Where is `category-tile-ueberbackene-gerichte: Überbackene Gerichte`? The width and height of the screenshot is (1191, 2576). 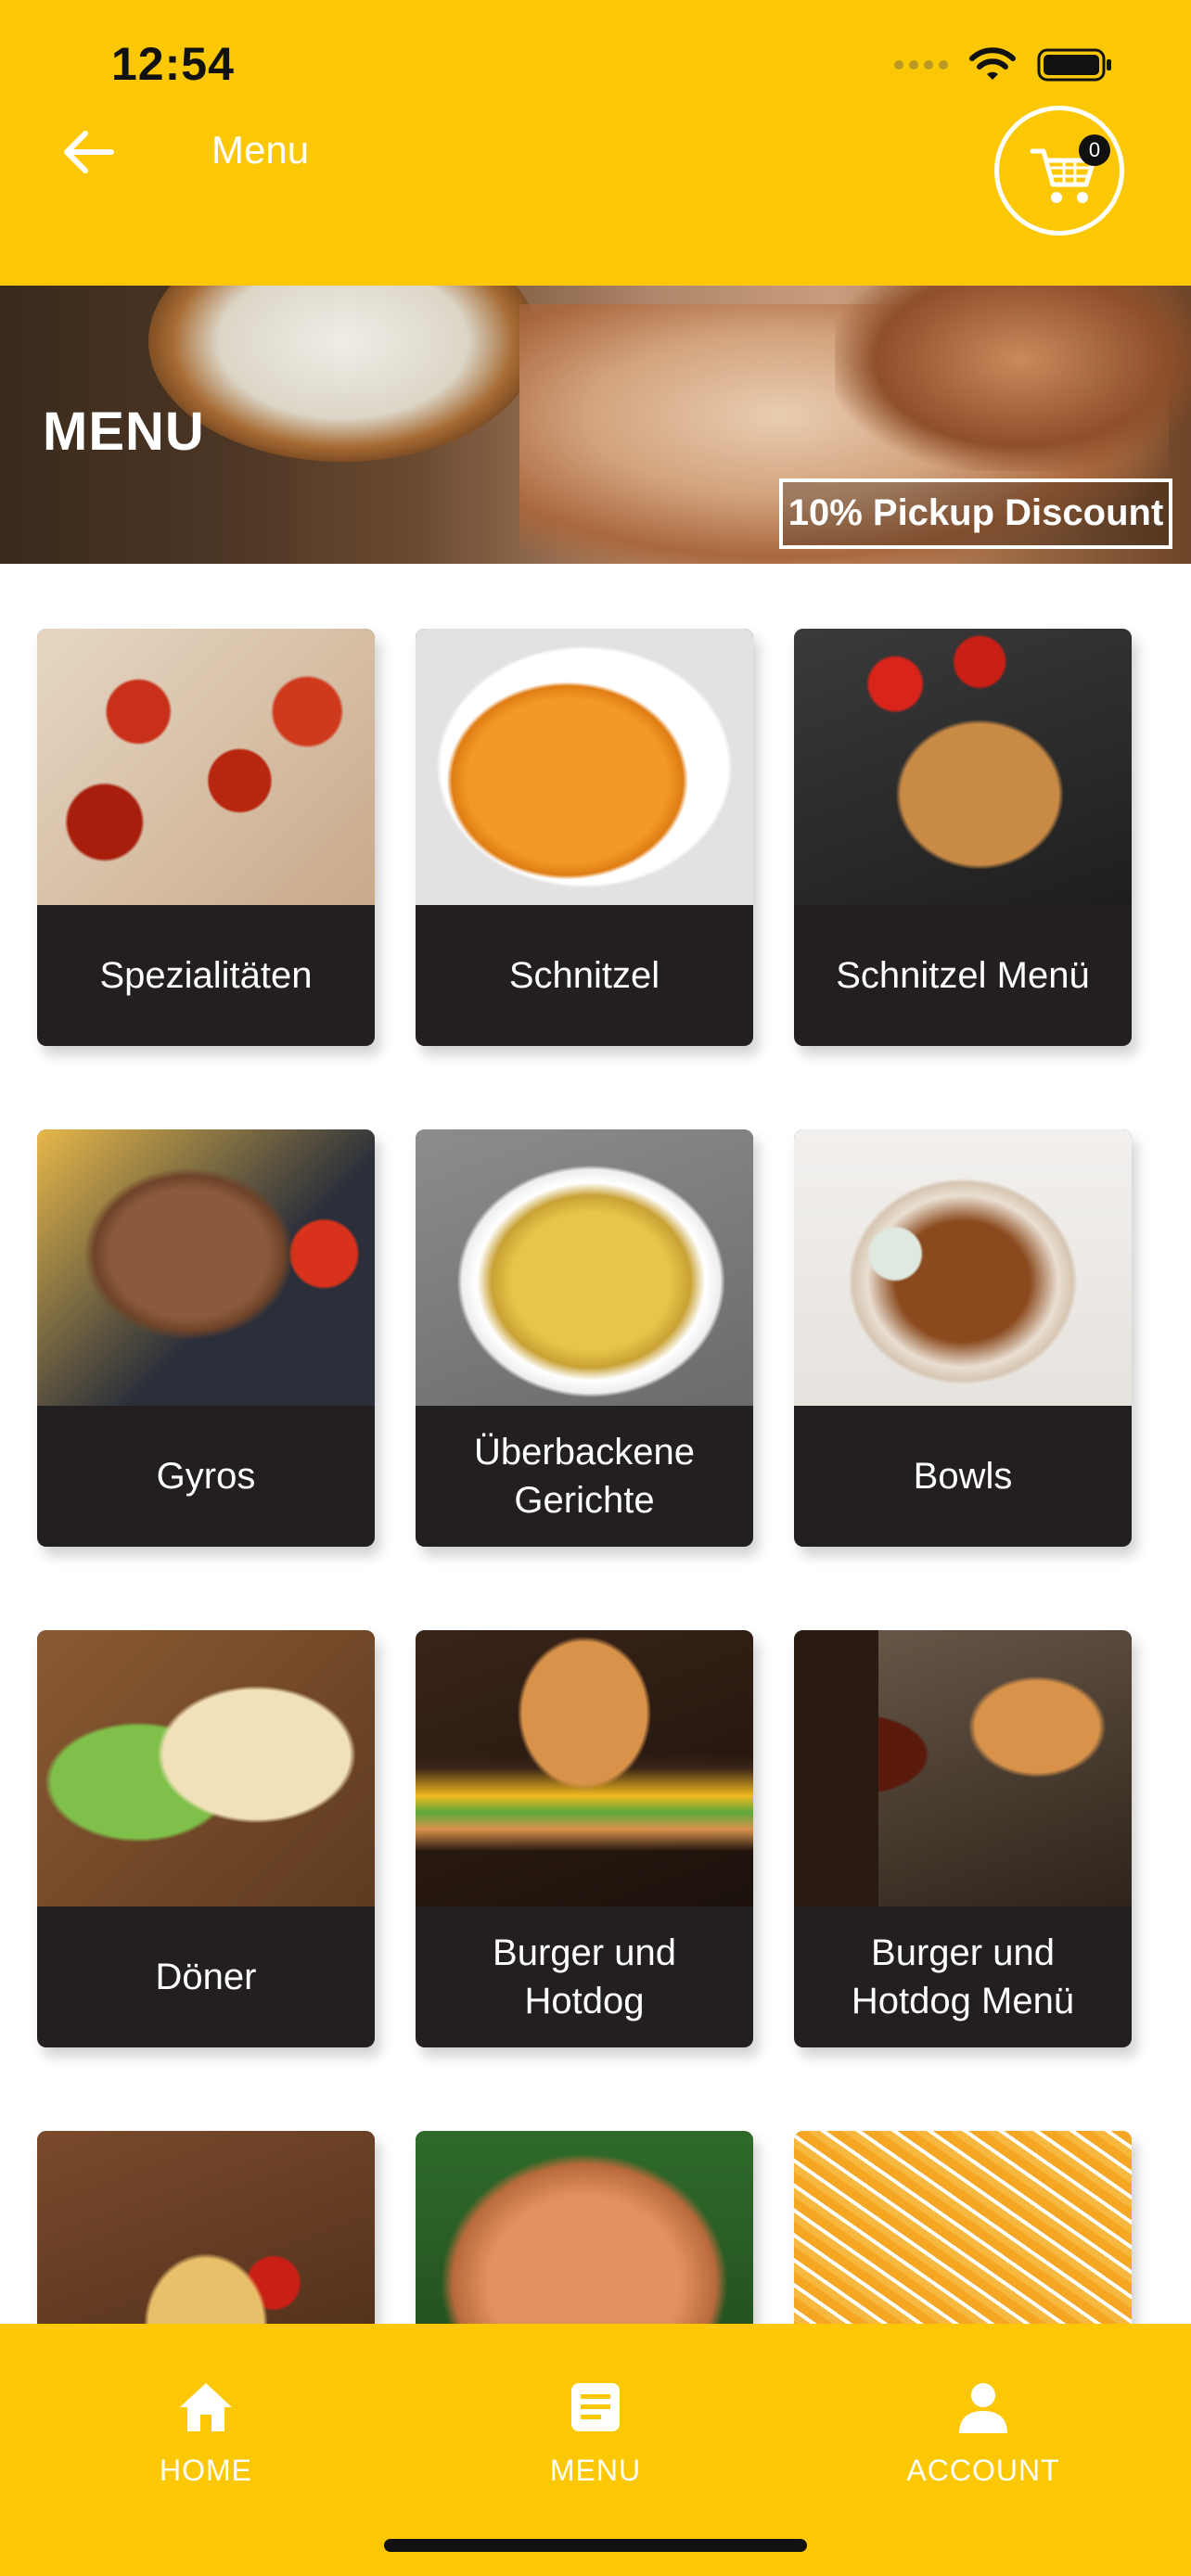 category-tile-ueberbackene-gerichte: Überbackene Gerichte is located at coordinates (584, 1338).